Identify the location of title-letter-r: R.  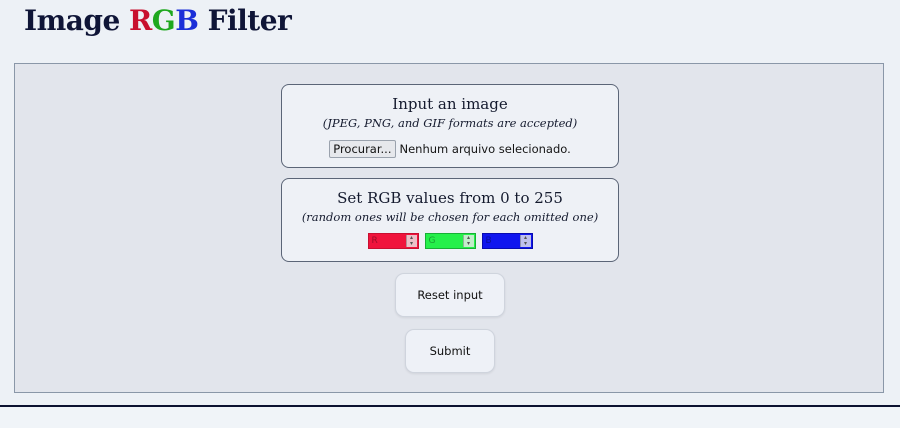
(140, 20).